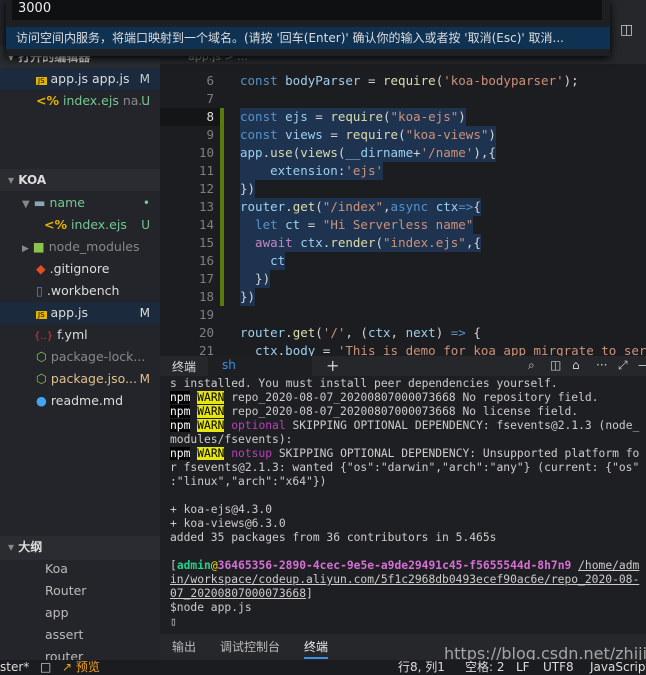 The image size is (646, 675). What do you see at coordinates (485, 667) in the screenshot?
I see `indentation: 空格: 2` at bounding box center [485, 667].